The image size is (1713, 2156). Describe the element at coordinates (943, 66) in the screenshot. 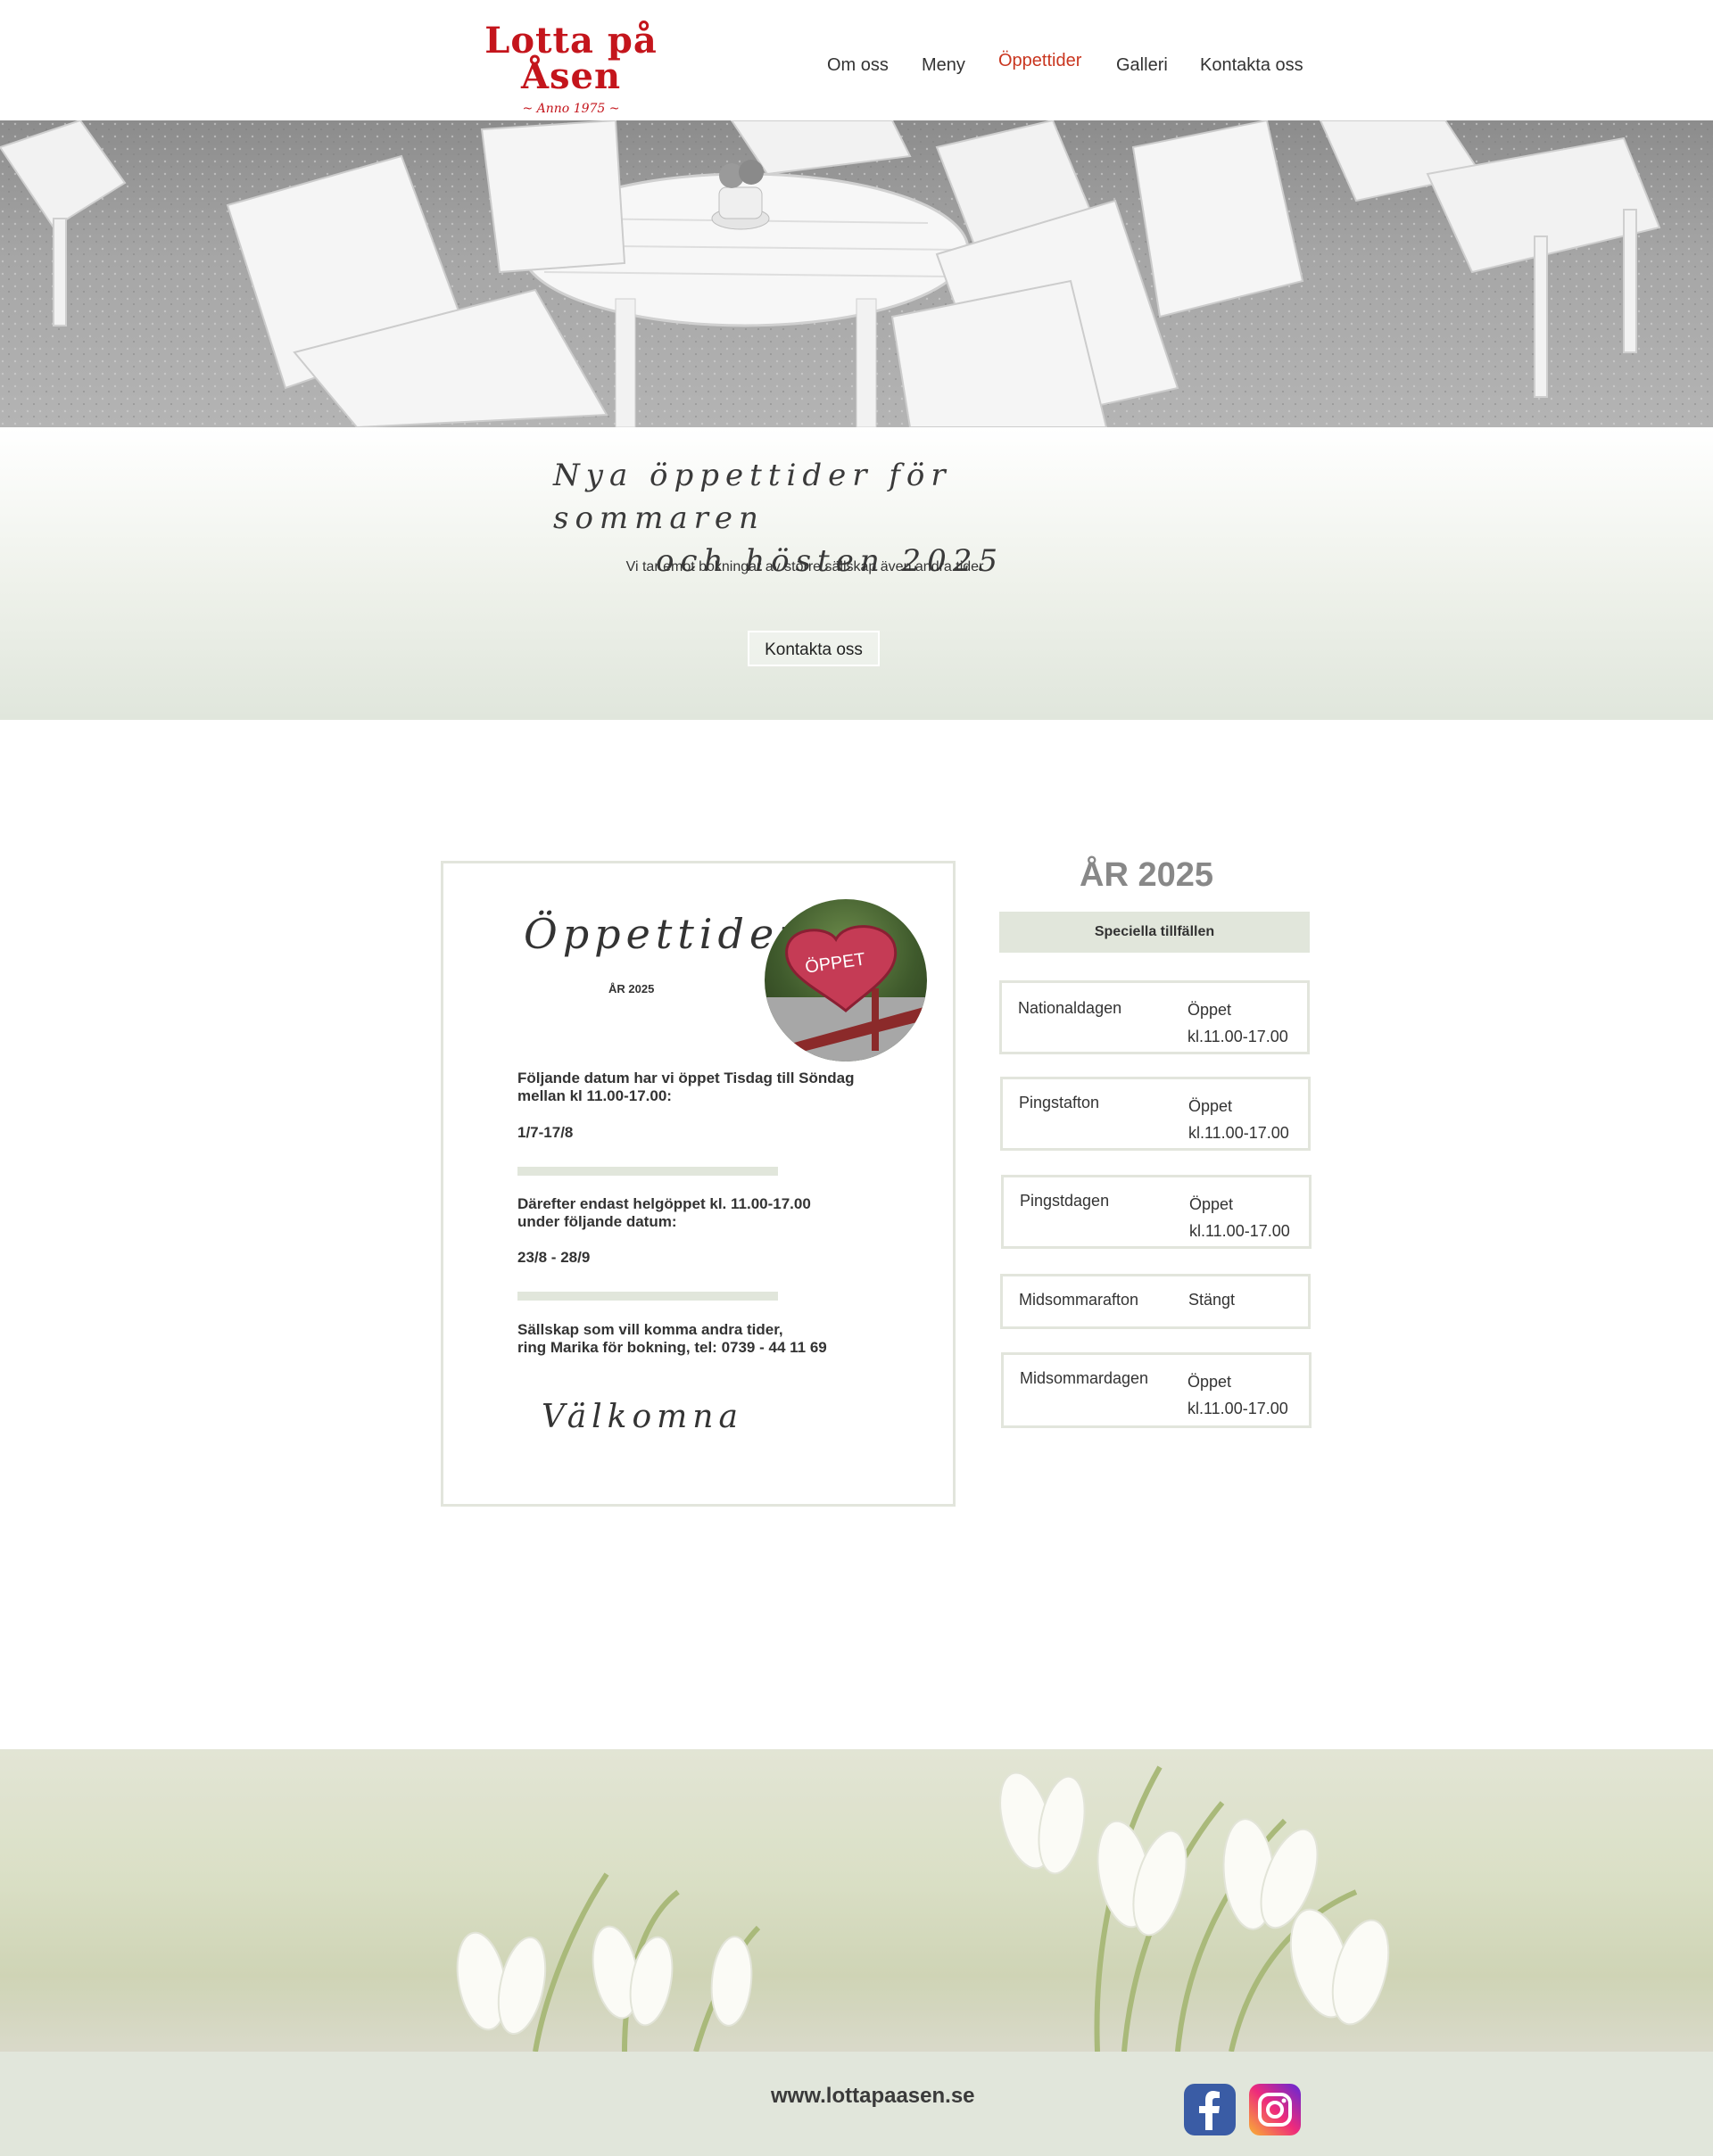

I see `nav-item-meny: Meny` at that location.